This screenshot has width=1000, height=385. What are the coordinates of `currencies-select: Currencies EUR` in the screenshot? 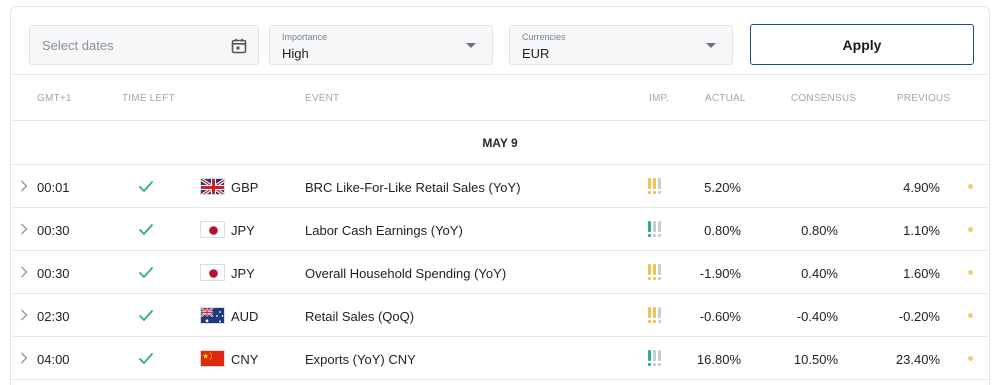 It's located at (621, 45).